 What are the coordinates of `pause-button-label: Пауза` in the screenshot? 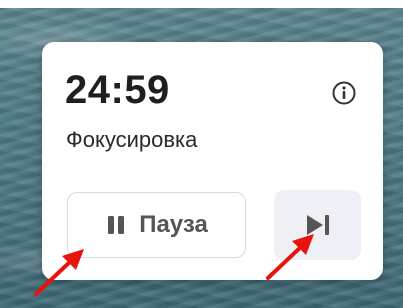 It's located at (173, 224).